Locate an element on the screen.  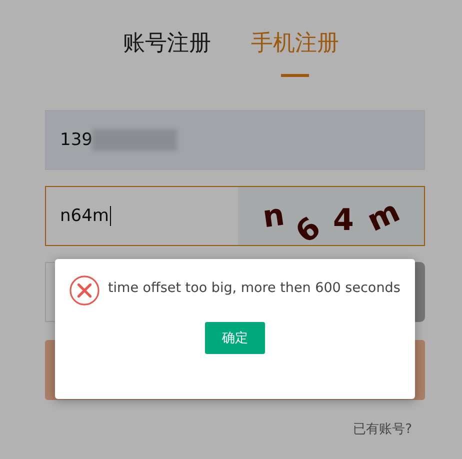
captcha-input-value: n64m is located at coordinates (85, 216).